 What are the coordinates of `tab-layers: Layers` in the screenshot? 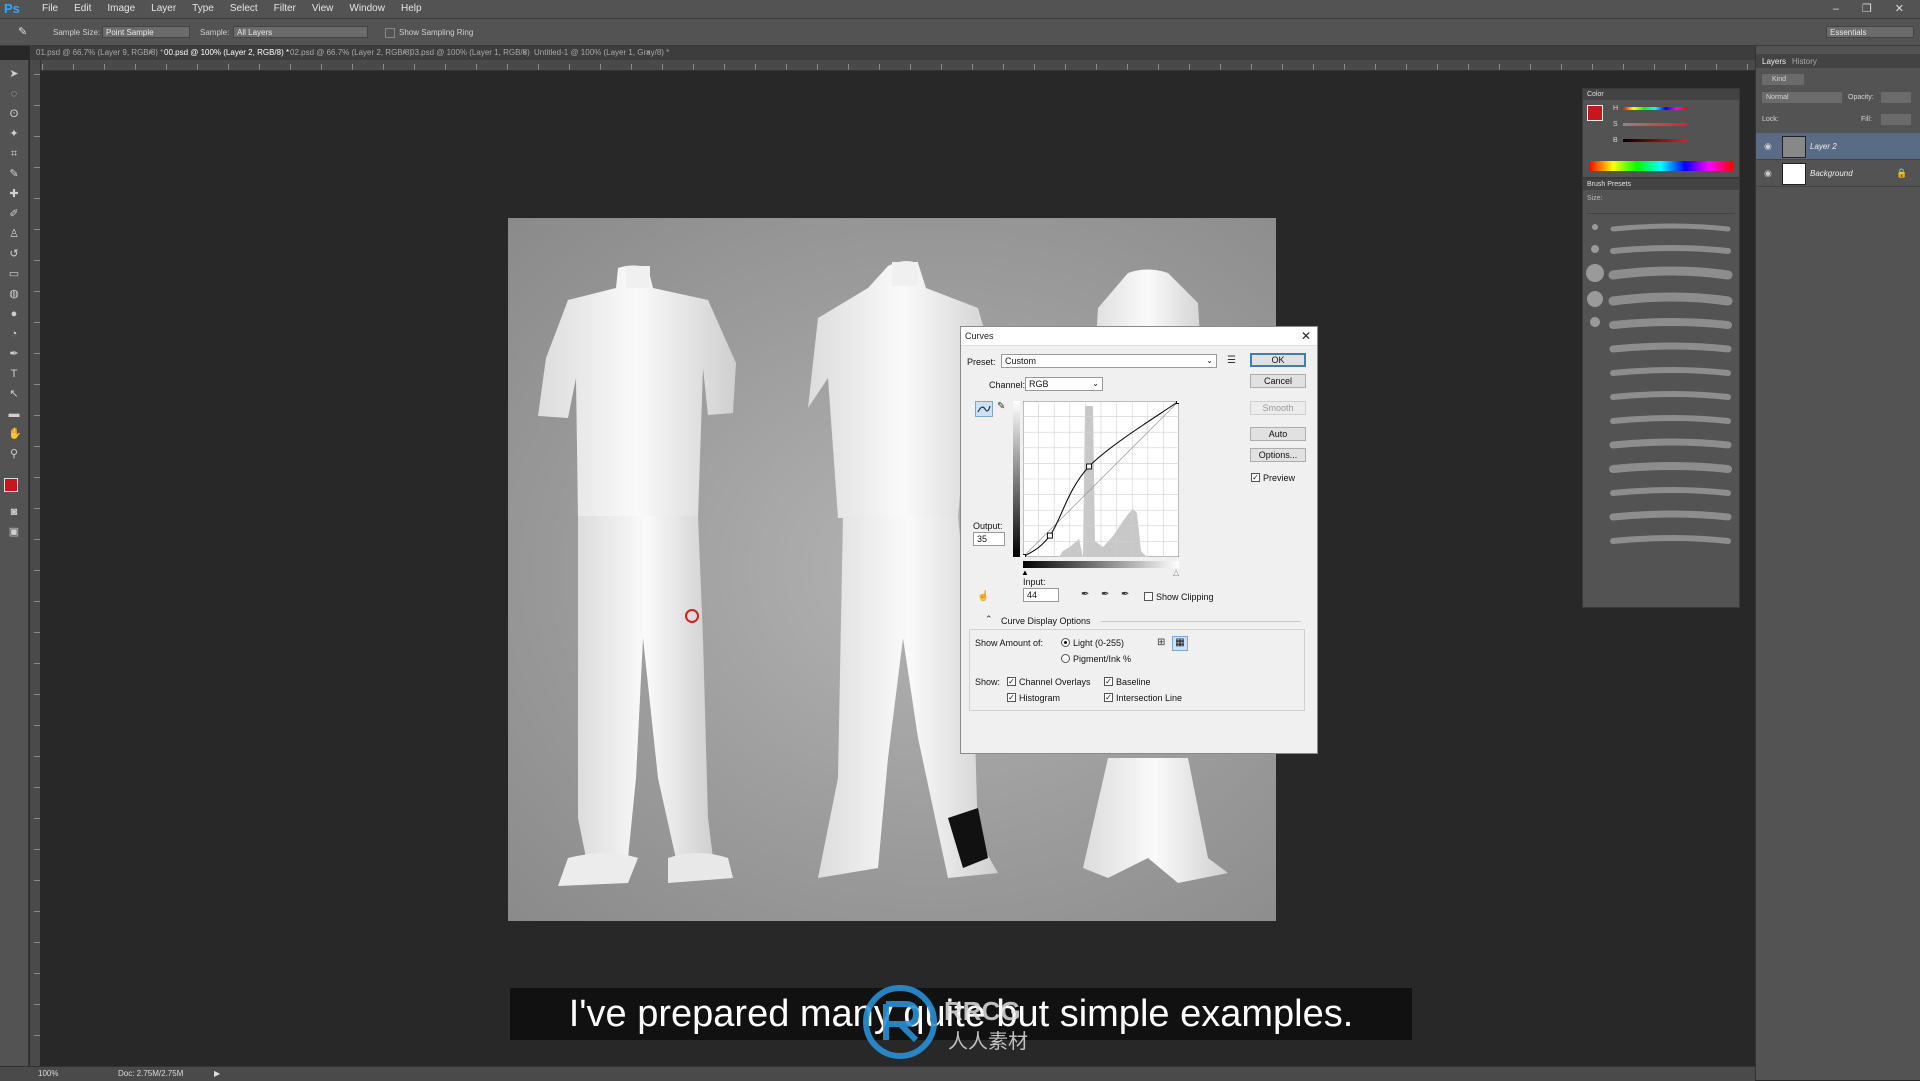 It's located at (1774, 61).